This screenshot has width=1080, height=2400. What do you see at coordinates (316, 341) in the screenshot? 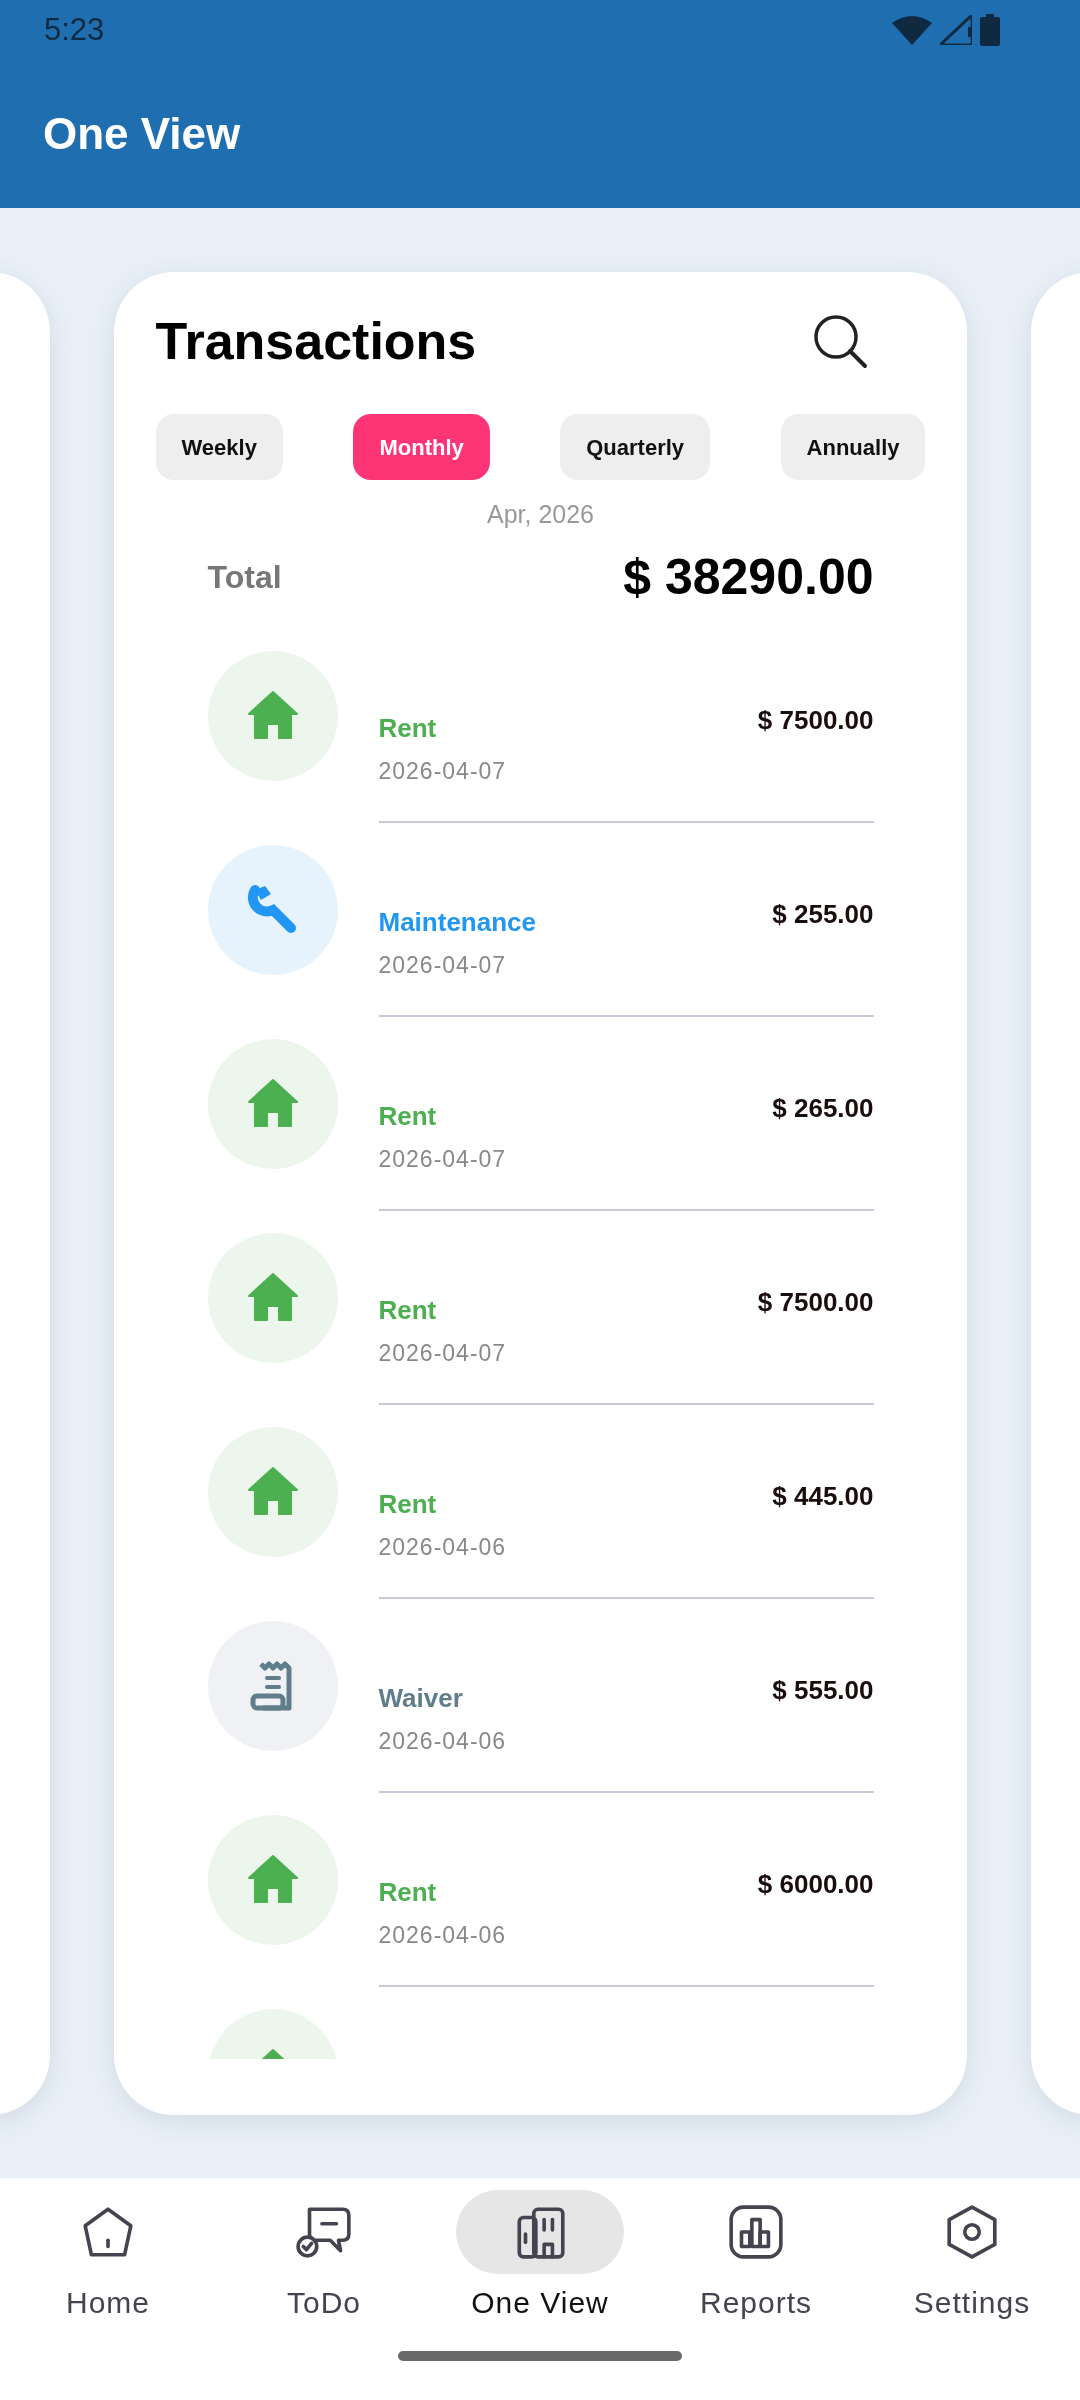
I see `card-title: Transactions` at bounding box center [316, 341].